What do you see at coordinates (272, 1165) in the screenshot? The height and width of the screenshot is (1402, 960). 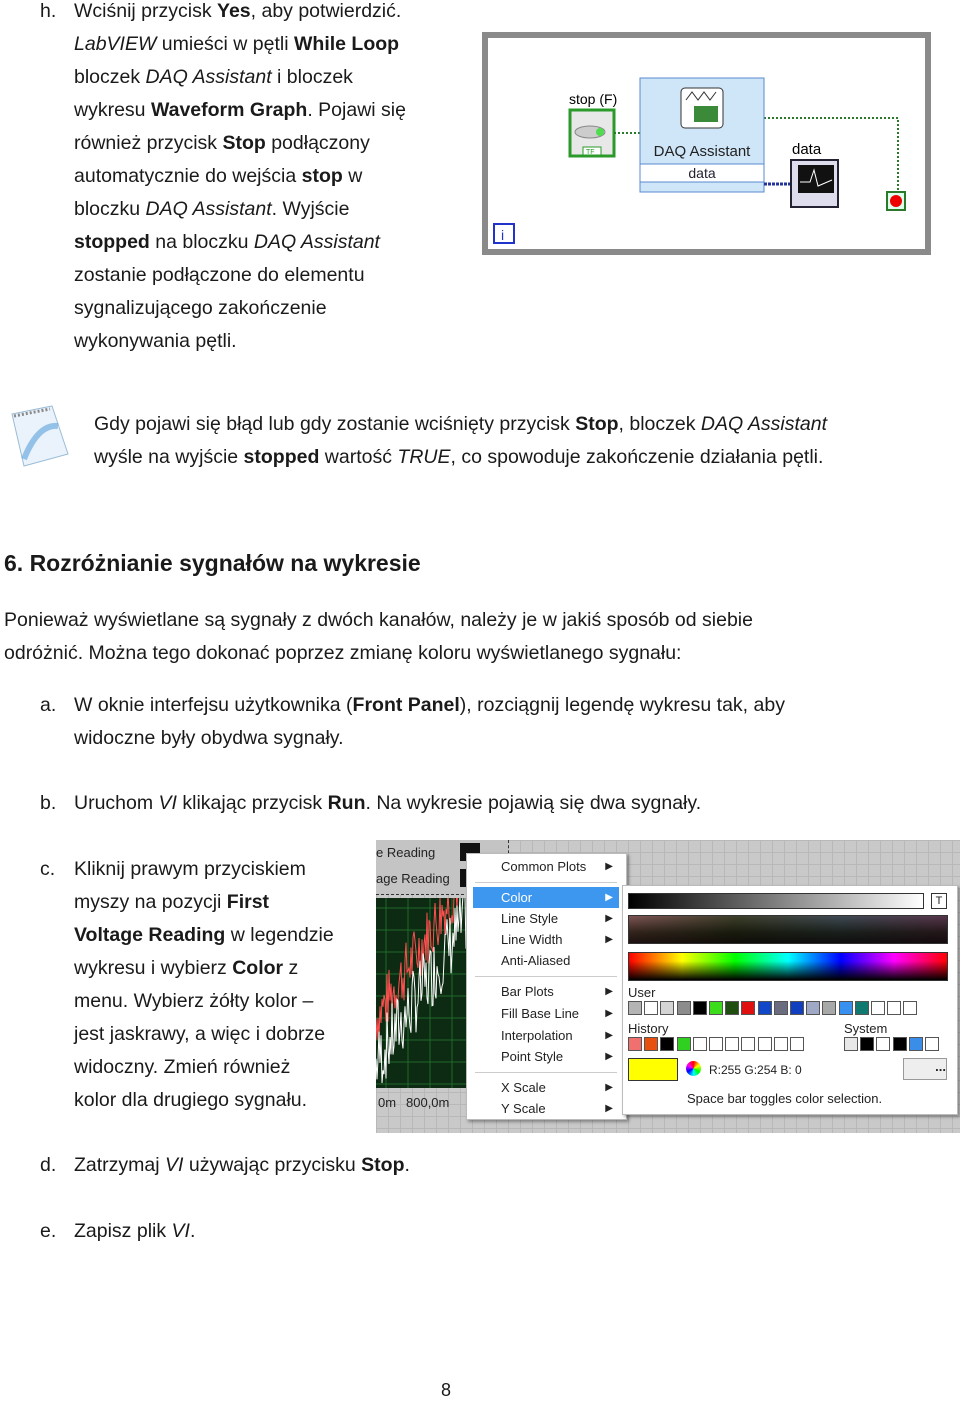 I see `text-run: używając przycisku` at bounding box center [272, 1165].